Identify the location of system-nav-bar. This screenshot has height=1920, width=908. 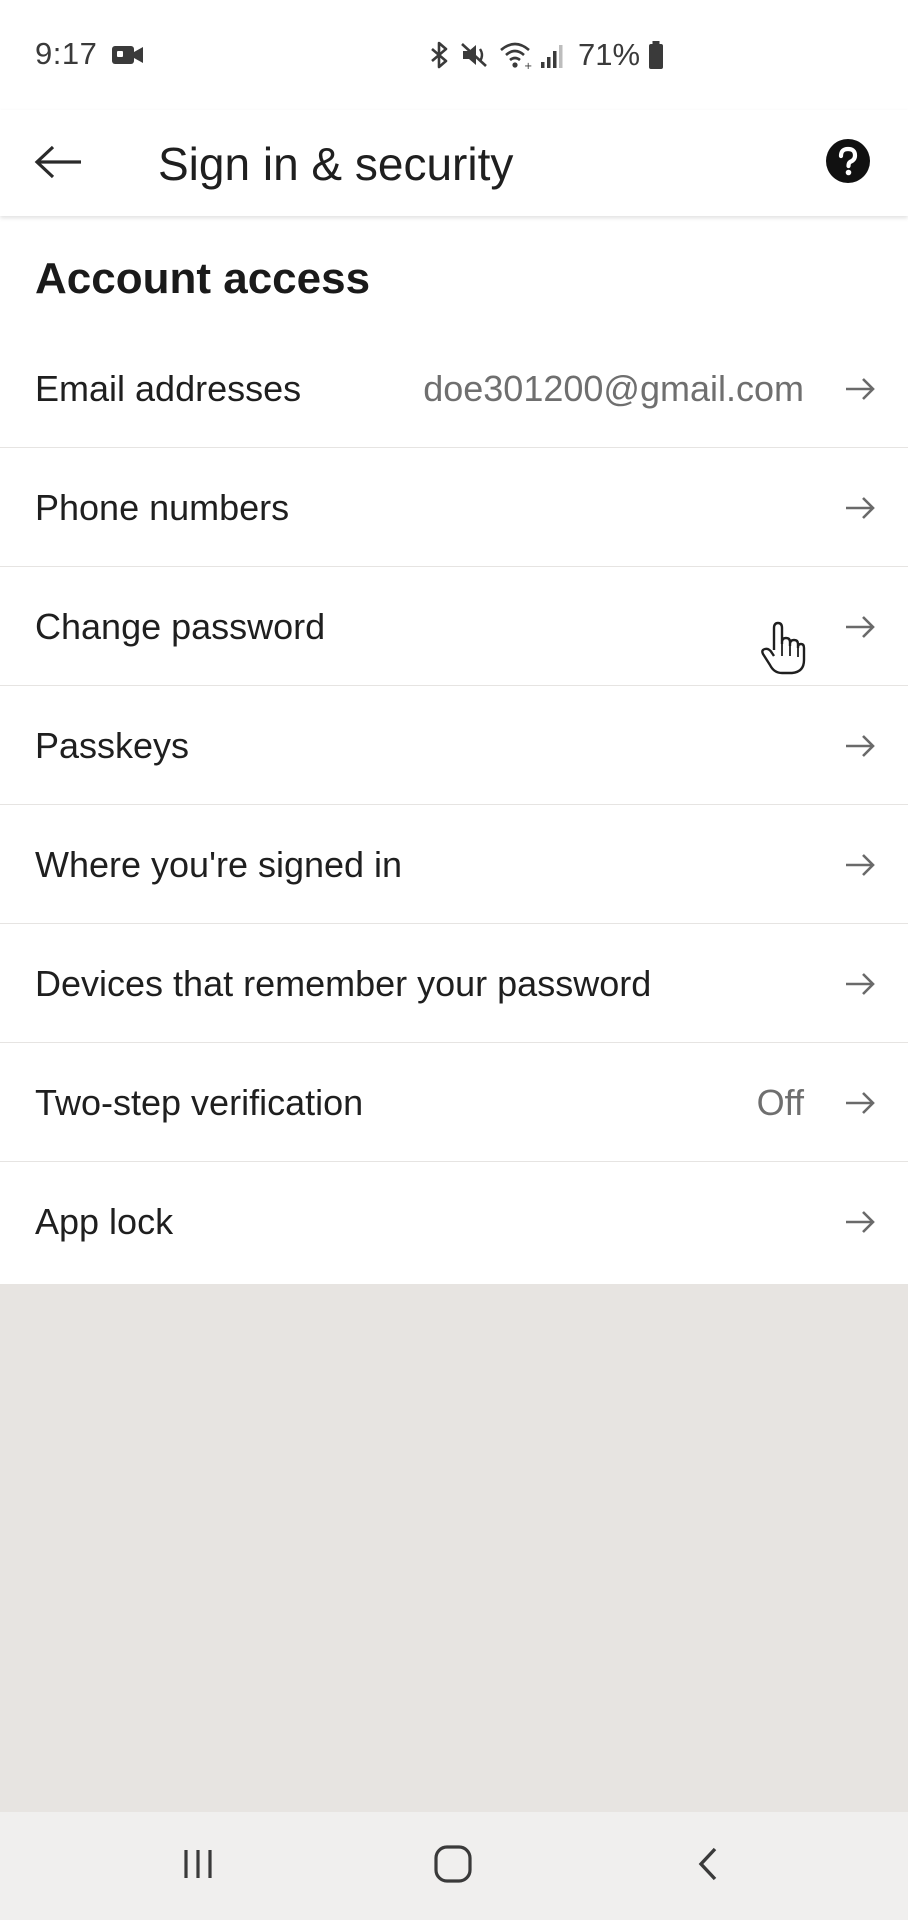
(454, 1866).